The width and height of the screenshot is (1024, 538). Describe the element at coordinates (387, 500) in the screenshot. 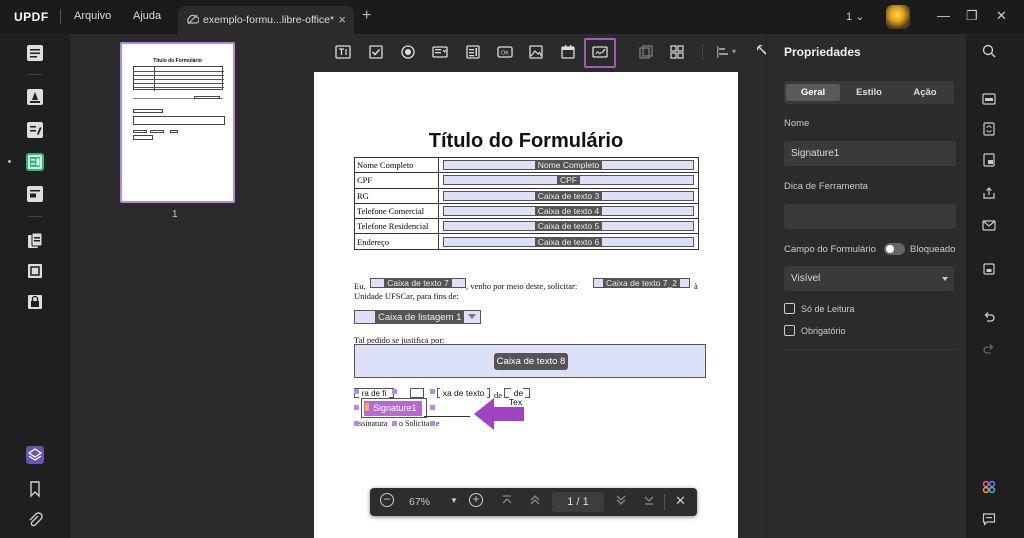

I see `zoom-out-icon: −` at that location.